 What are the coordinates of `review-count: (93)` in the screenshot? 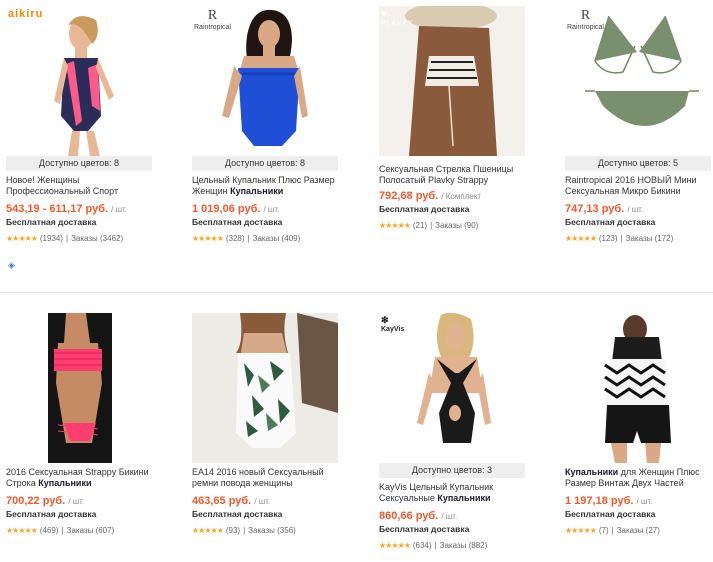 It's located at (233, 530).